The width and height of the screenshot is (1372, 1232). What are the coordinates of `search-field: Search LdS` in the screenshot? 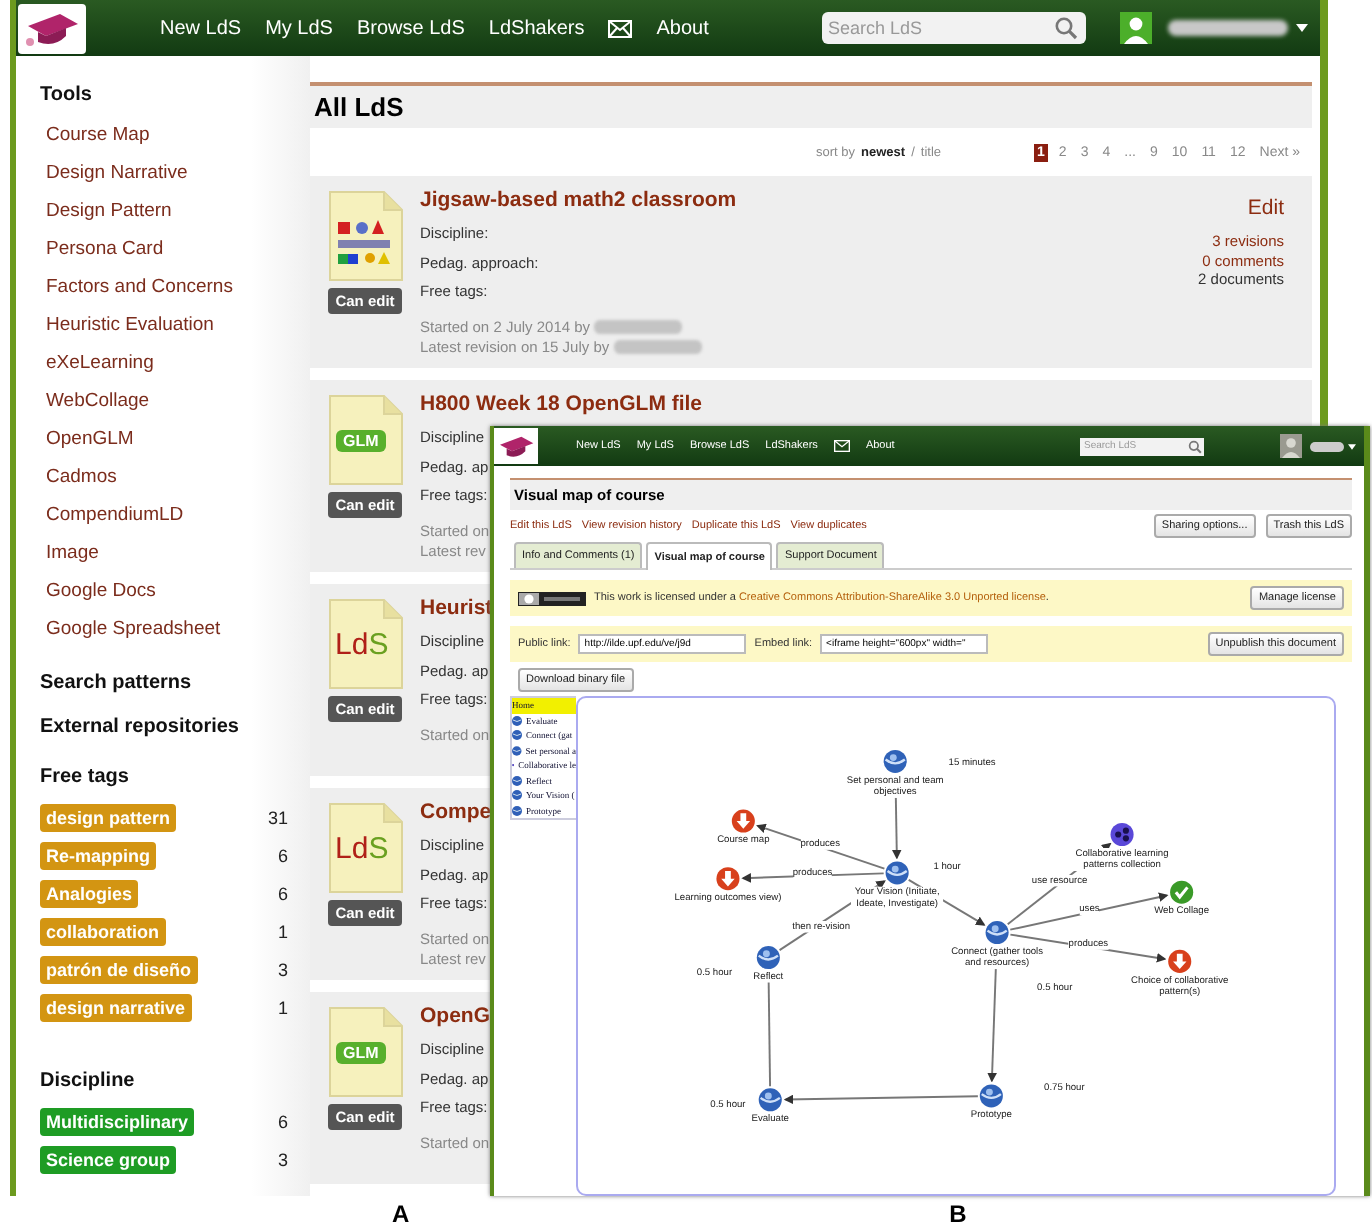 It's located at (954, 28).